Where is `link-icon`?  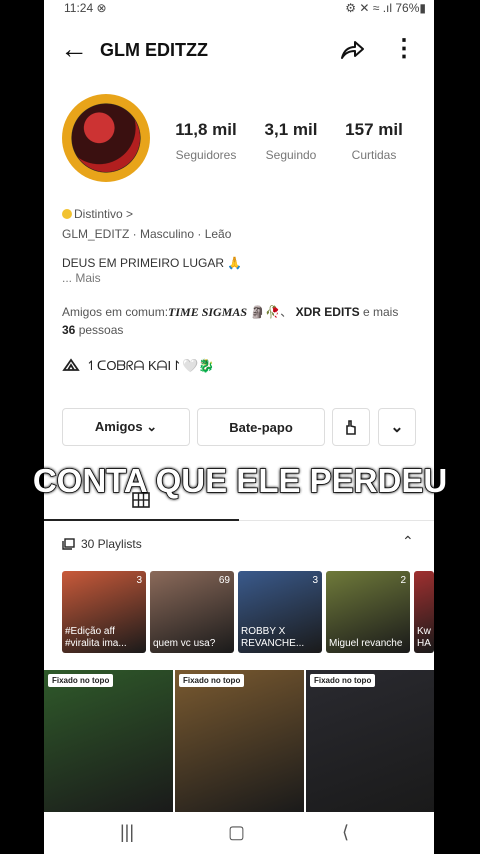
link-icon is located at coordinates (71, 364).